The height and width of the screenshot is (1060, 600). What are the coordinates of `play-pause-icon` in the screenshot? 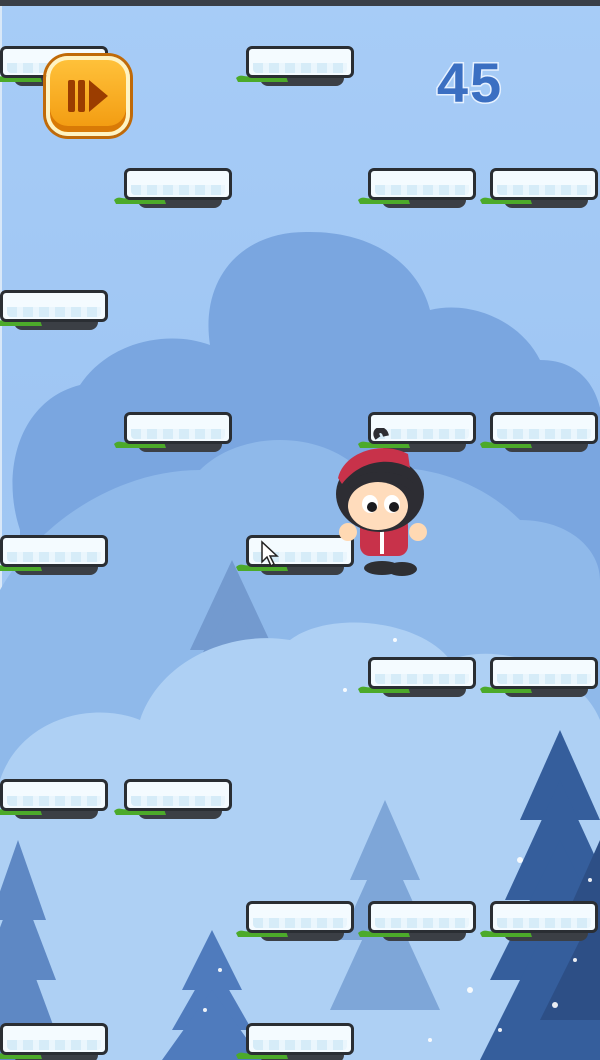 It's located at (88, 96).